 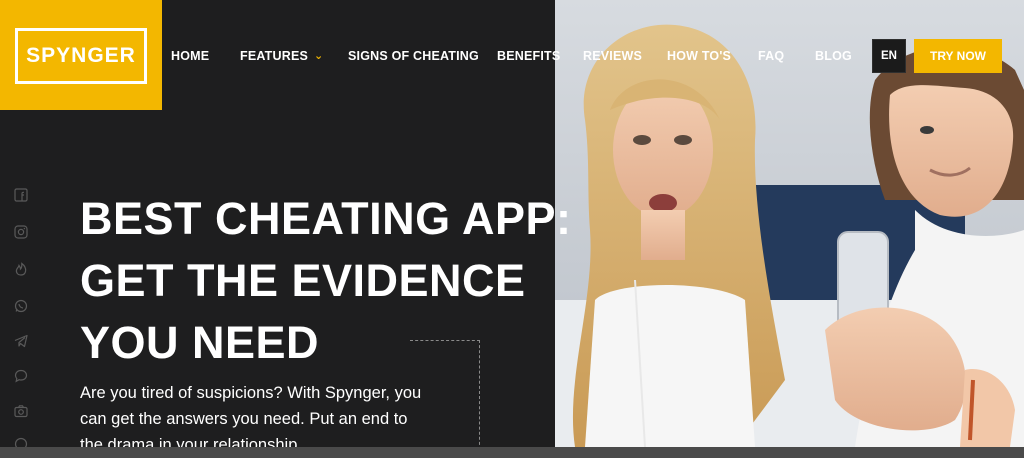 I want to click on facebook-icon, so click(x=21, y=195).